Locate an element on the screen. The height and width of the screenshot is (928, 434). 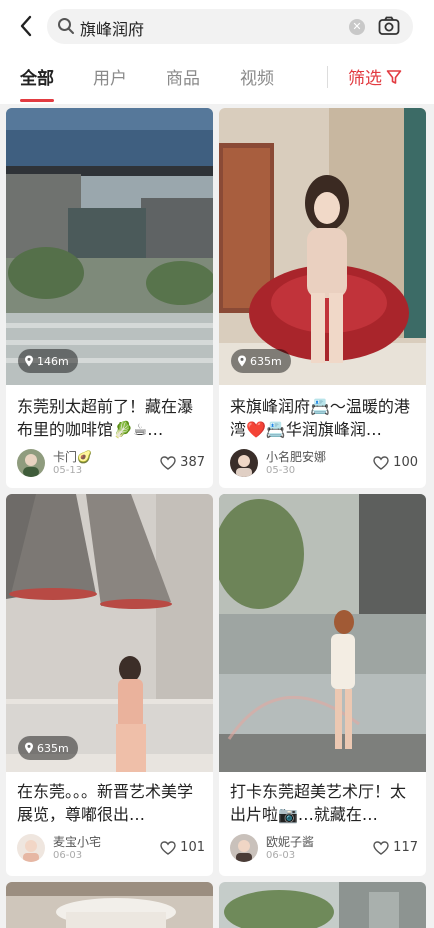
tab-videos: 视频 is located at coordinates (257, 76).